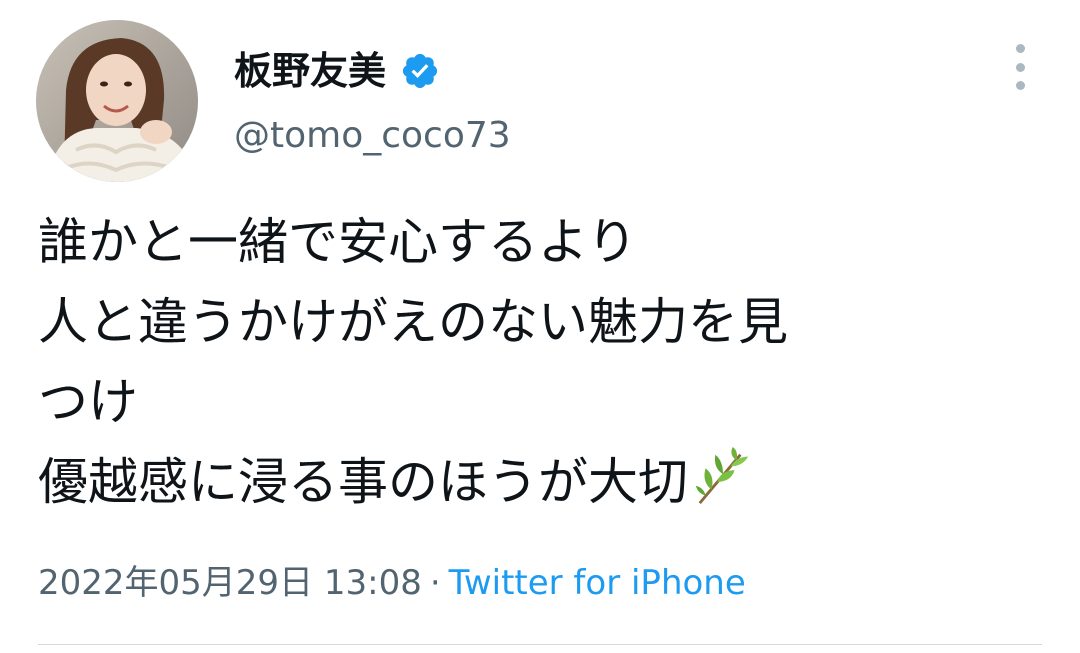 The image size is (1080, 653). Describe the element at coordinates (420, 71) in the screenshot. I see `verified-badge-icon` at that location.